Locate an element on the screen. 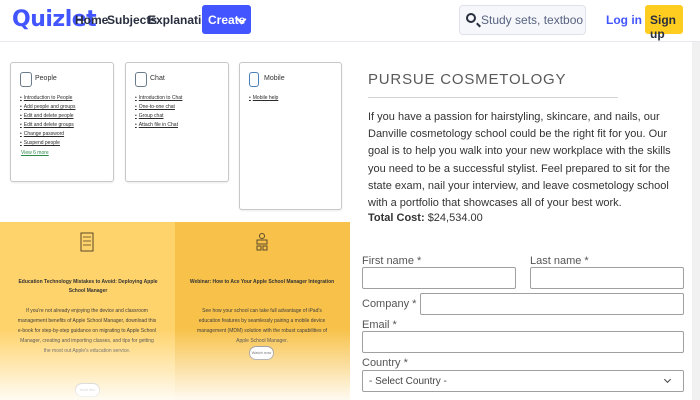  classroom-icon is located at coordinates (262, 242).